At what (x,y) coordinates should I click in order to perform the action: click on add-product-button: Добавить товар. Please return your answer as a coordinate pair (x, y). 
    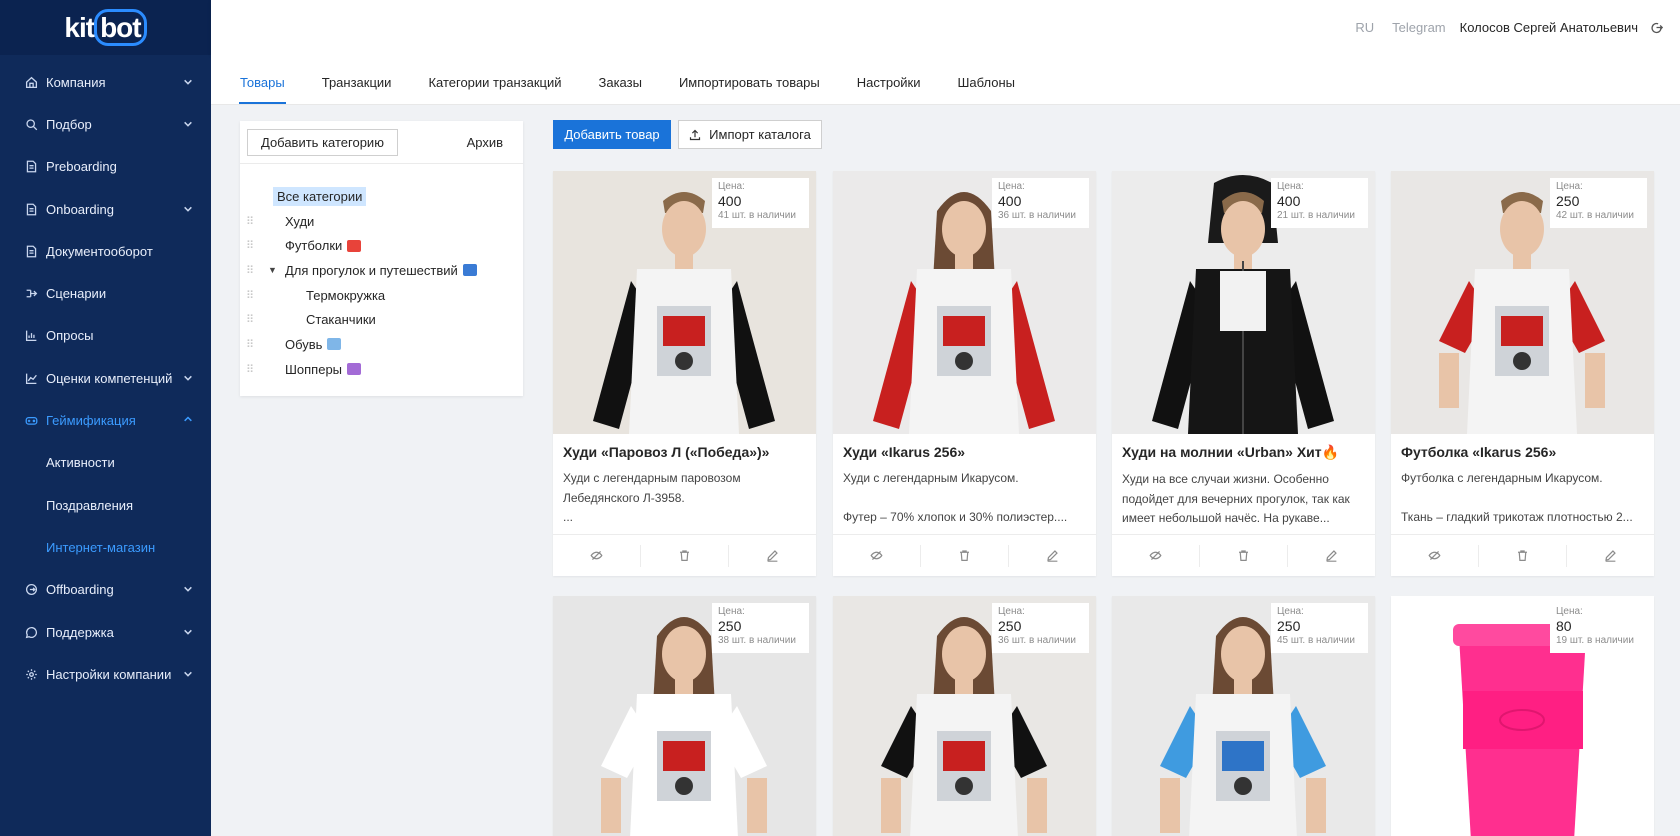
    Looking at the image, I should click on (612, 134).